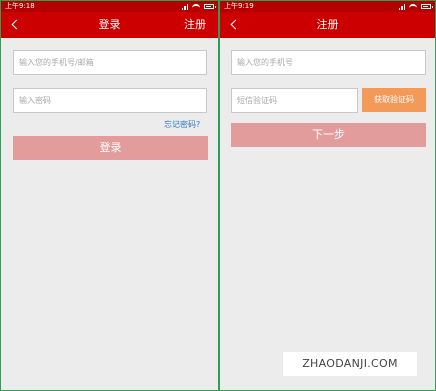 This screenshot has width=436, height=391. Describe the element at coordinates (195, 25) in the screenshot. I see `register-link: 注册` at that location.